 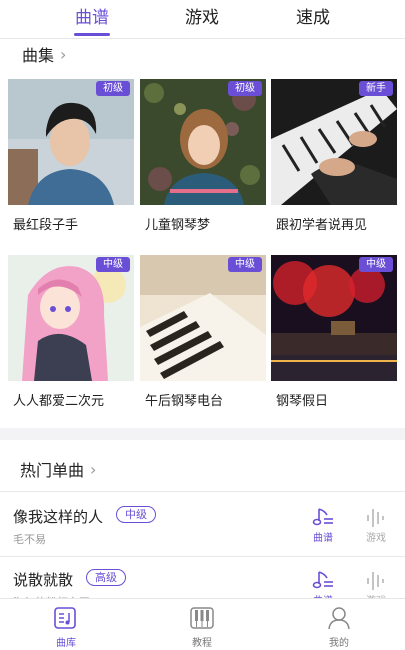 I want to click on nav-tutorial-label: 教程, so click(x=202, y=643).